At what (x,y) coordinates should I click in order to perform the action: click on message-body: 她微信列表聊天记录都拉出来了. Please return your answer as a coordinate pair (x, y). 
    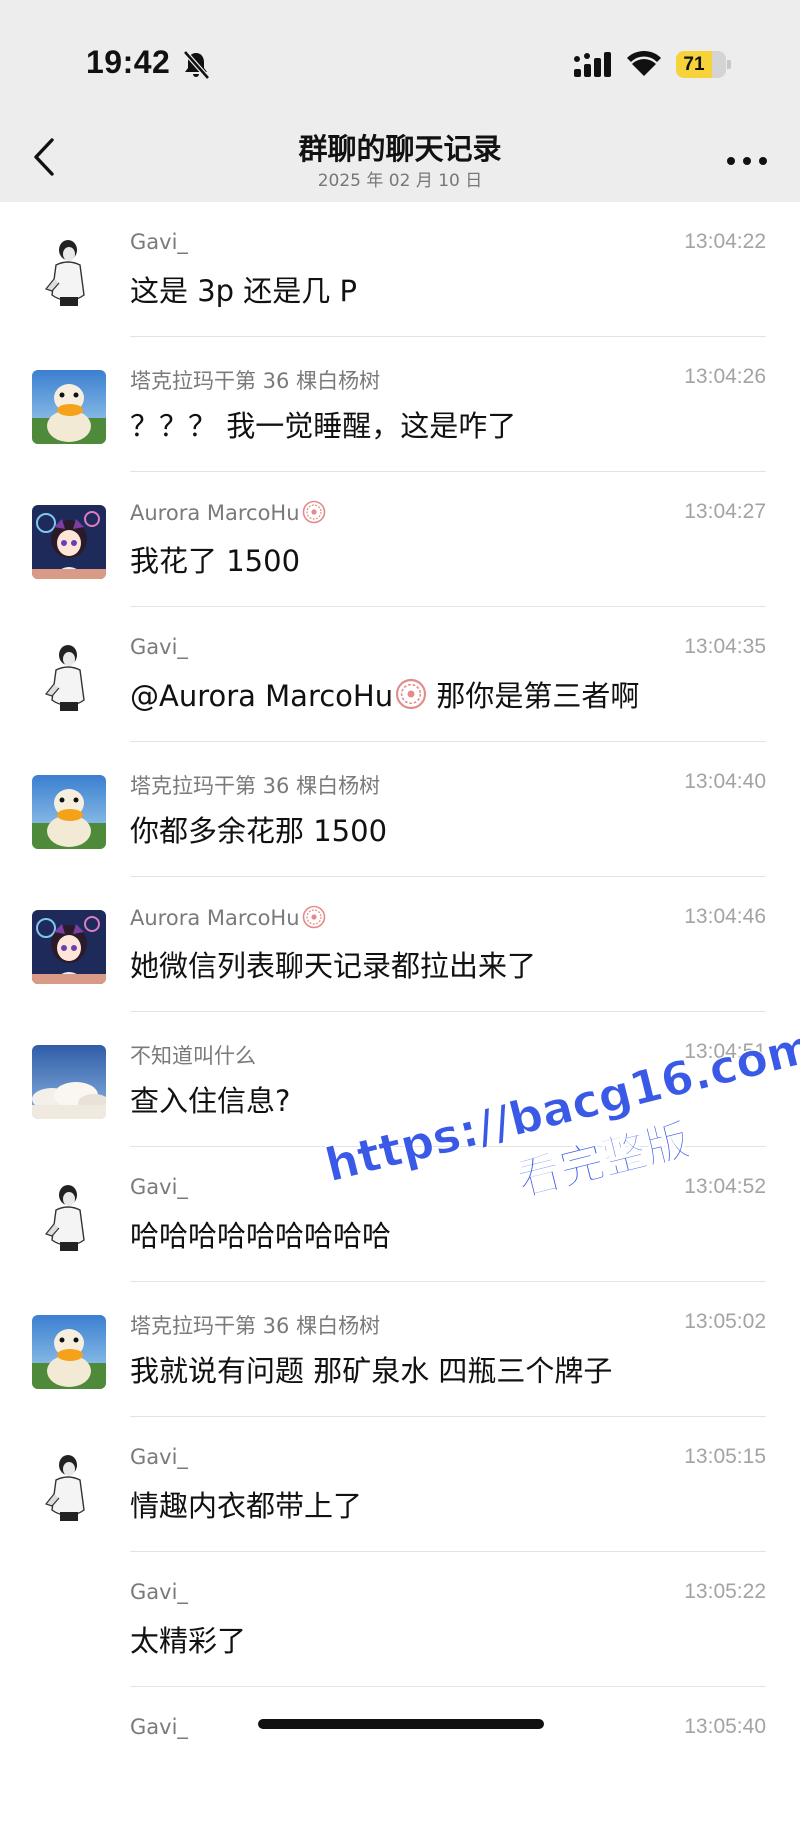
    Looking at the image, I should click on (333, 966).